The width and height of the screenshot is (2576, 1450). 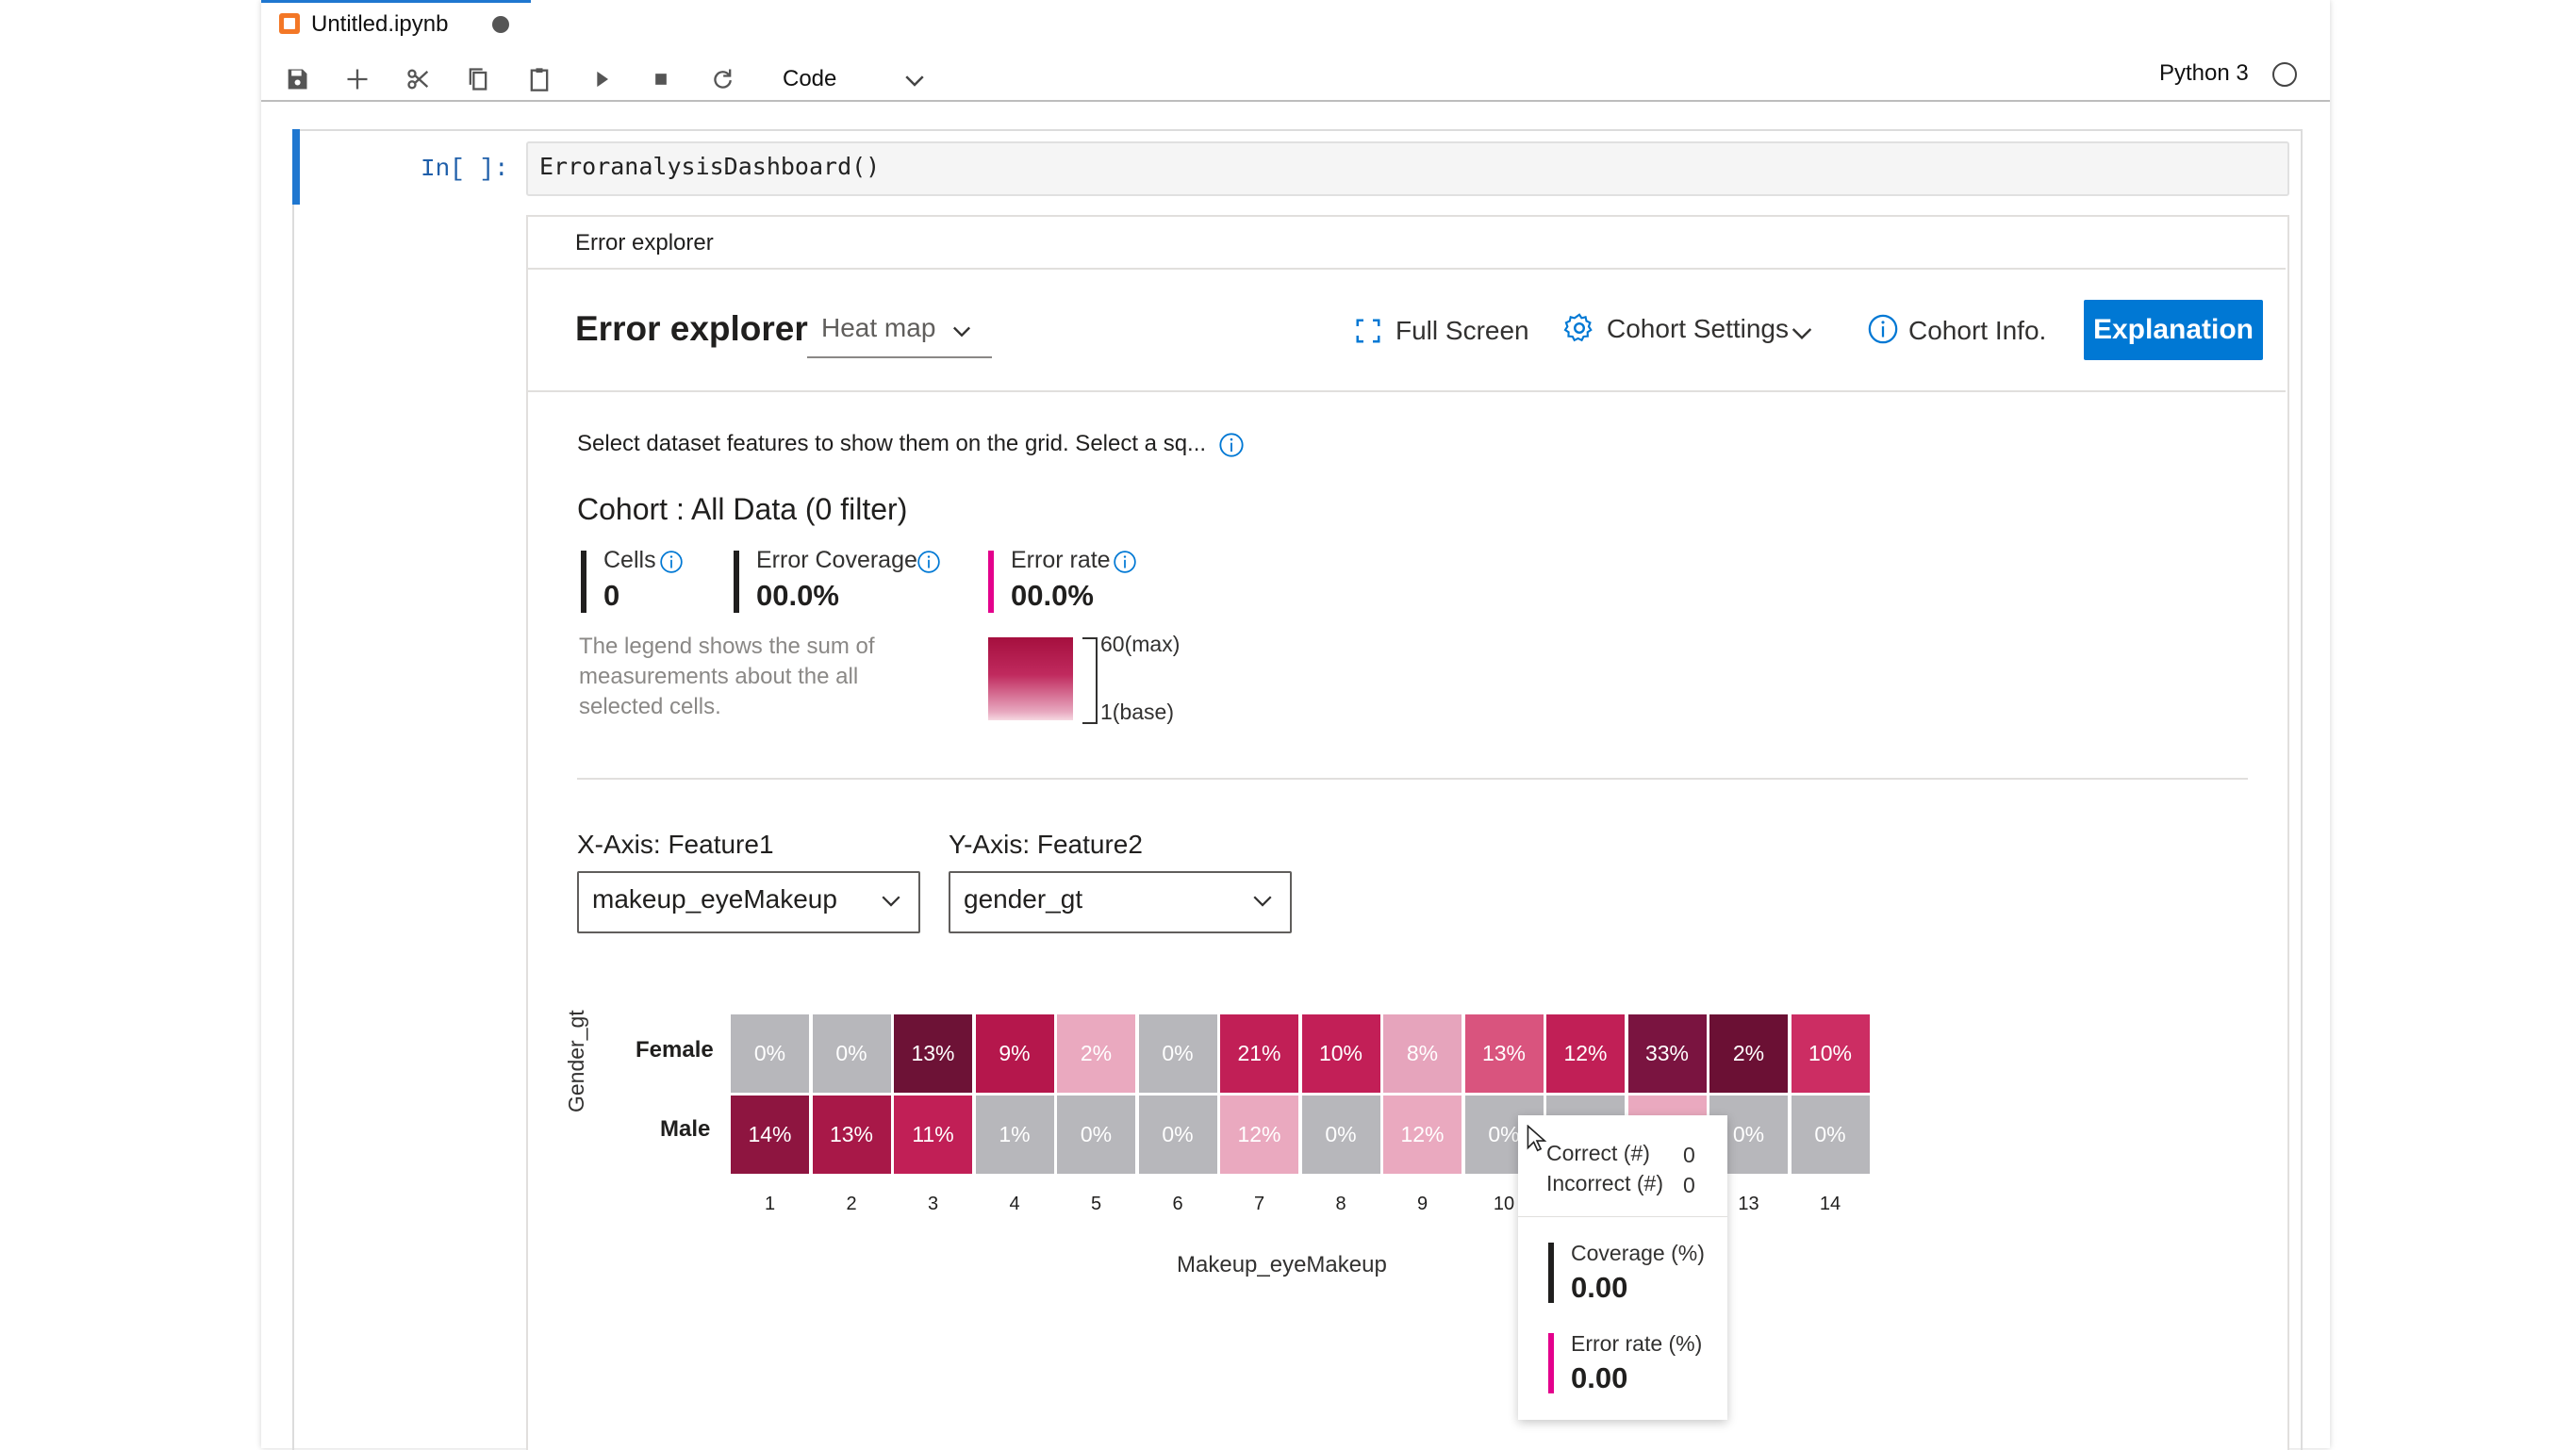 I want to click on color-legend-gradient, so click(x=1030, y=679).